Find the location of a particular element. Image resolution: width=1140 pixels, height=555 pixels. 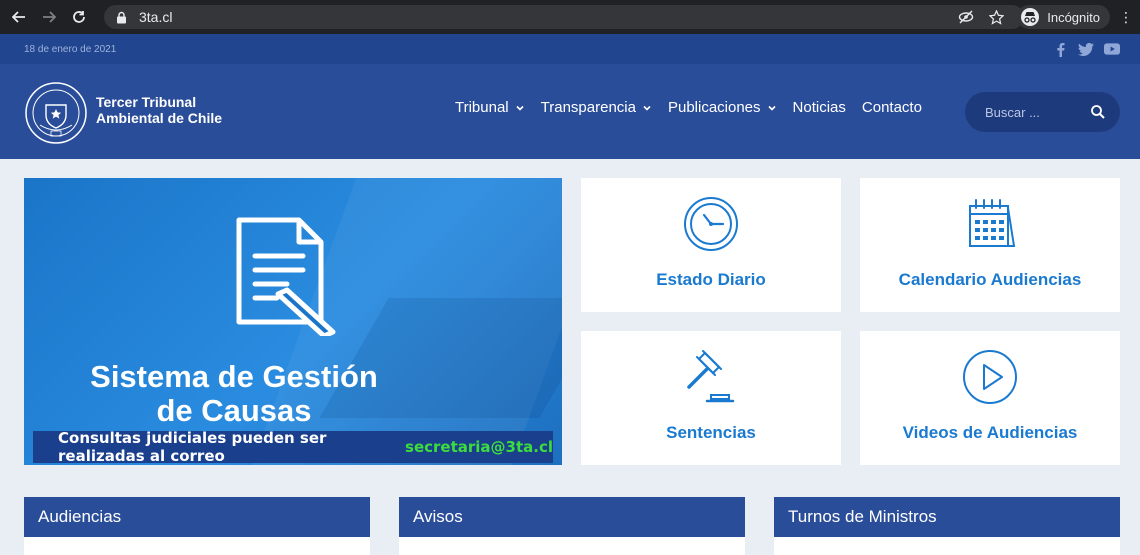

forward-icon is located at coordinates (49, 17).